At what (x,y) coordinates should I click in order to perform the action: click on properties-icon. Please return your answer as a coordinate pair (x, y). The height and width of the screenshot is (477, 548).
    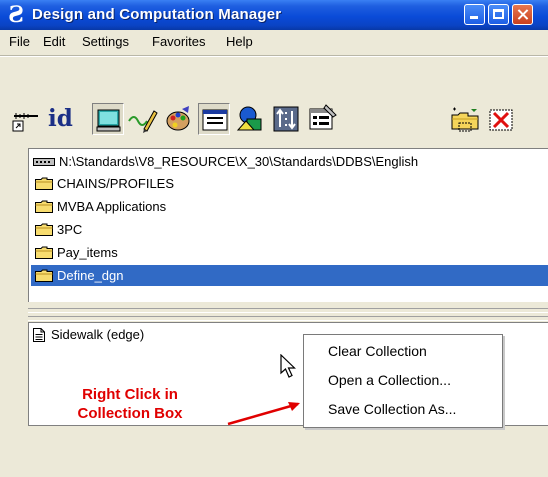
    Looking at the image, I should click on (322, 119).